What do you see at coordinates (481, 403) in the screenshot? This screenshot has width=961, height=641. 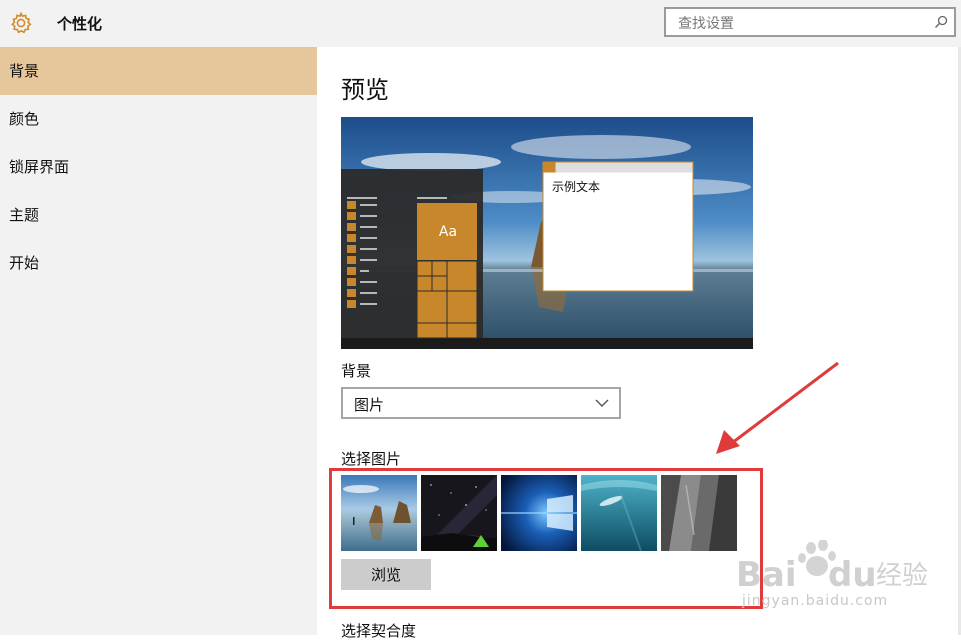 I see `background-dropdown: 图片` at bounding box center [481, 403].